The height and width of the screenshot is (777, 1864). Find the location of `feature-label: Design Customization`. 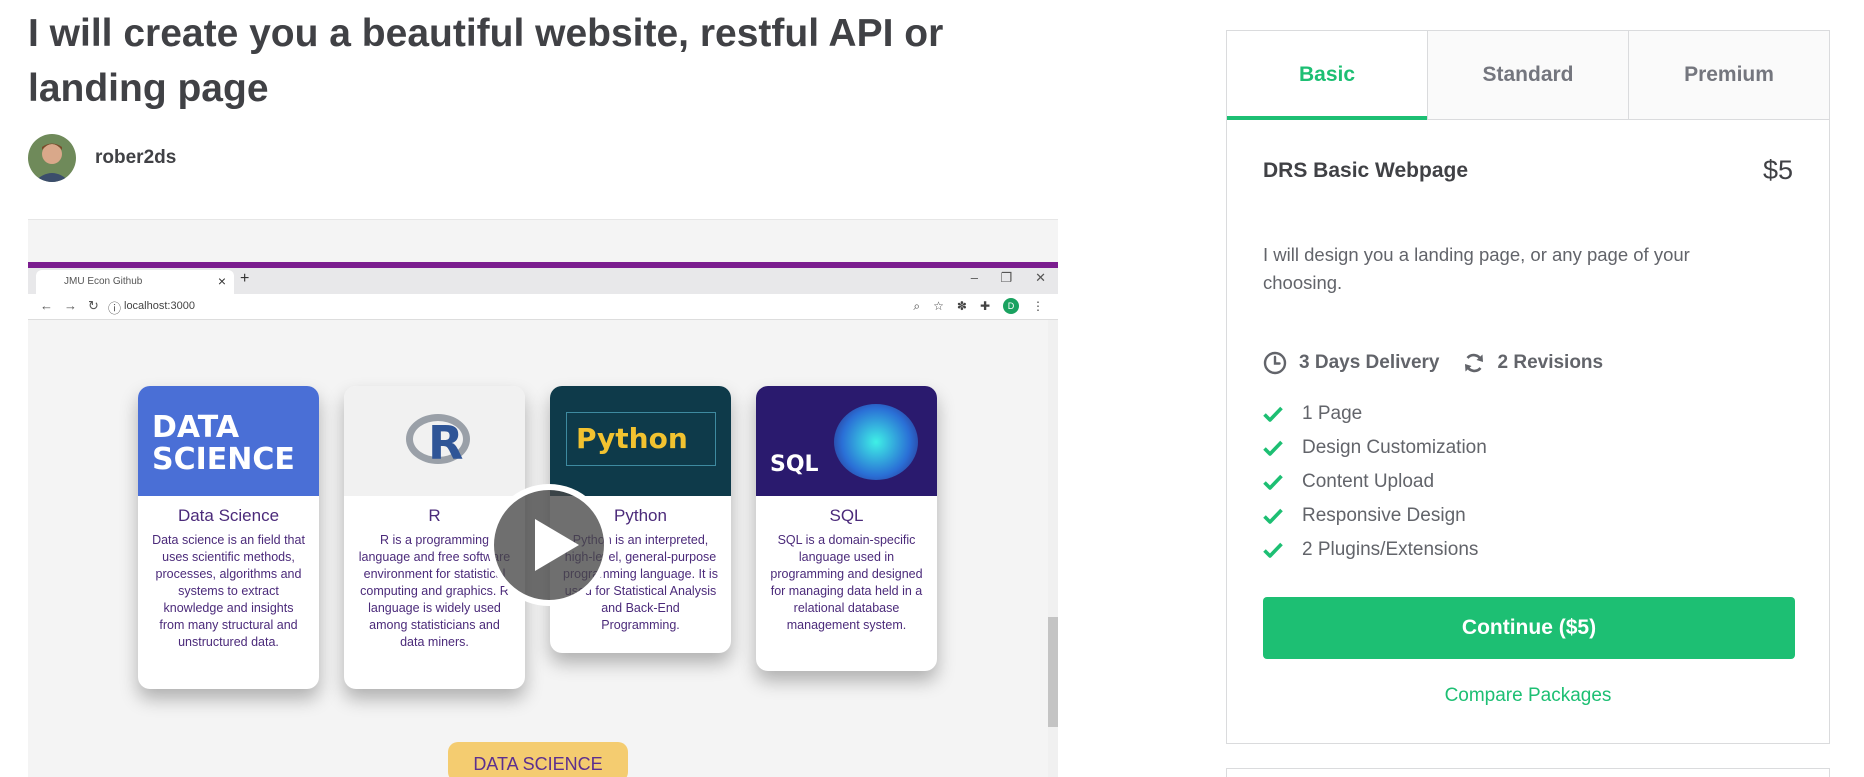

feature-label: Design Customization is located at coordinates (1394, 447).